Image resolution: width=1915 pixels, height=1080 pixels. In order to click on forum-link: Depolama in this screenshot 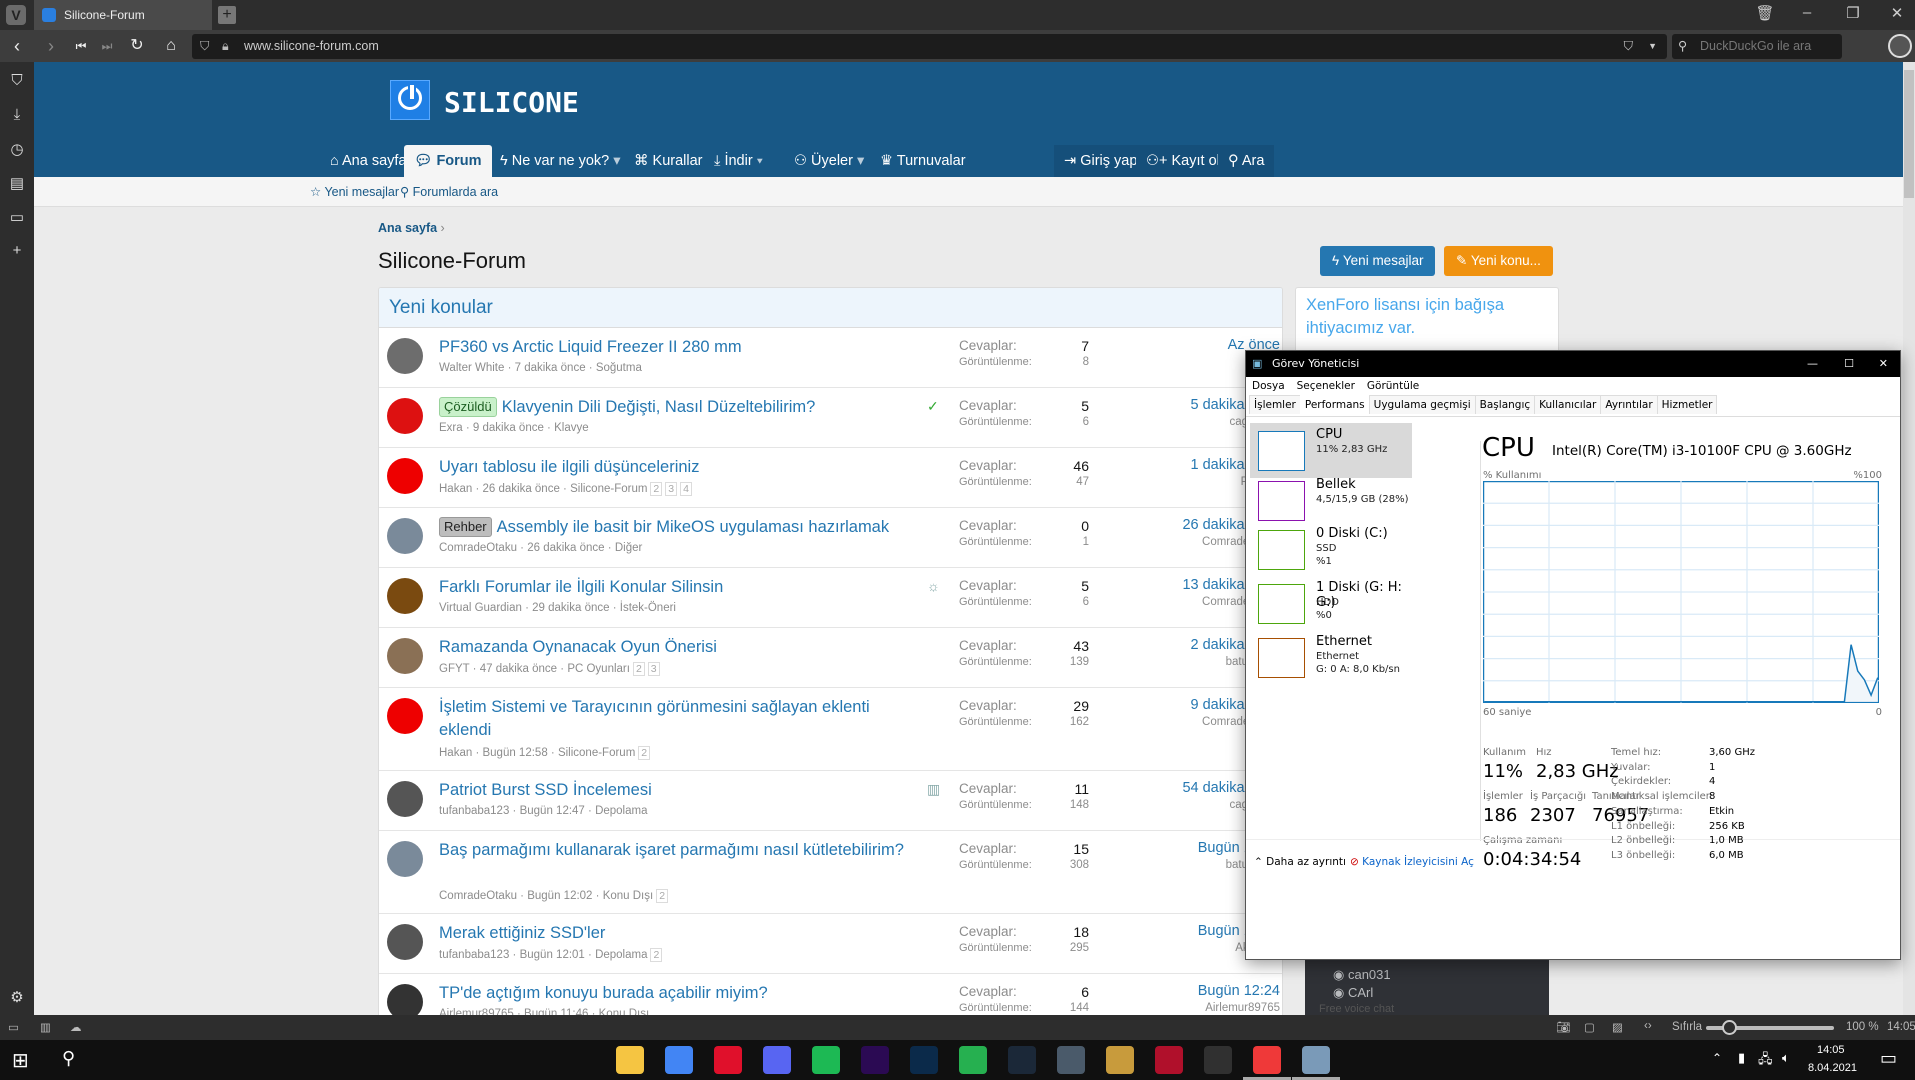, I will do `click(621, 955)`.